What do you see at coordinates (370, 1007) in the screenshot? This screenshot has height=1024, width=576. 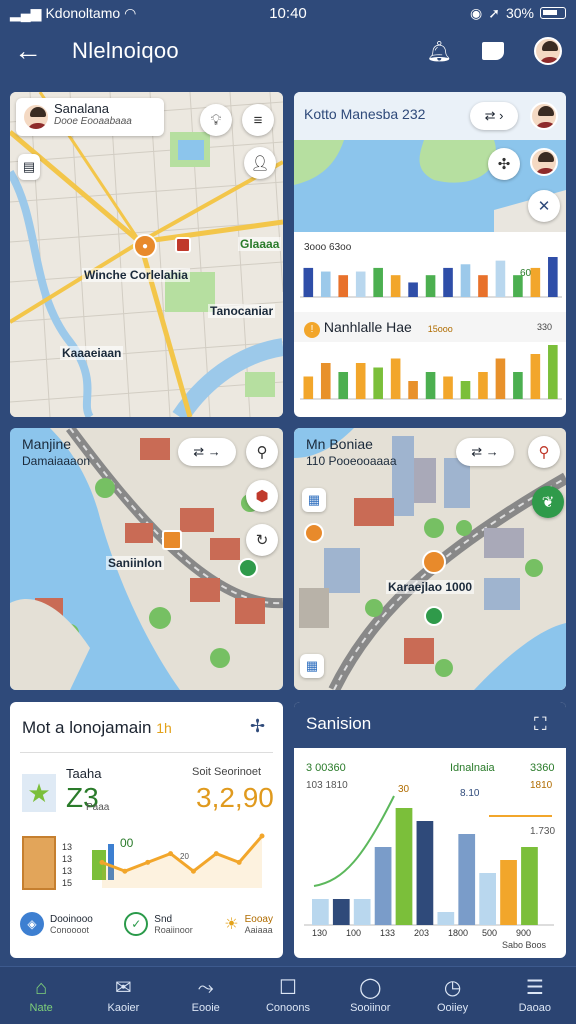 I see `nav-label: Sooiinor` at bounding box center [370, 1007].